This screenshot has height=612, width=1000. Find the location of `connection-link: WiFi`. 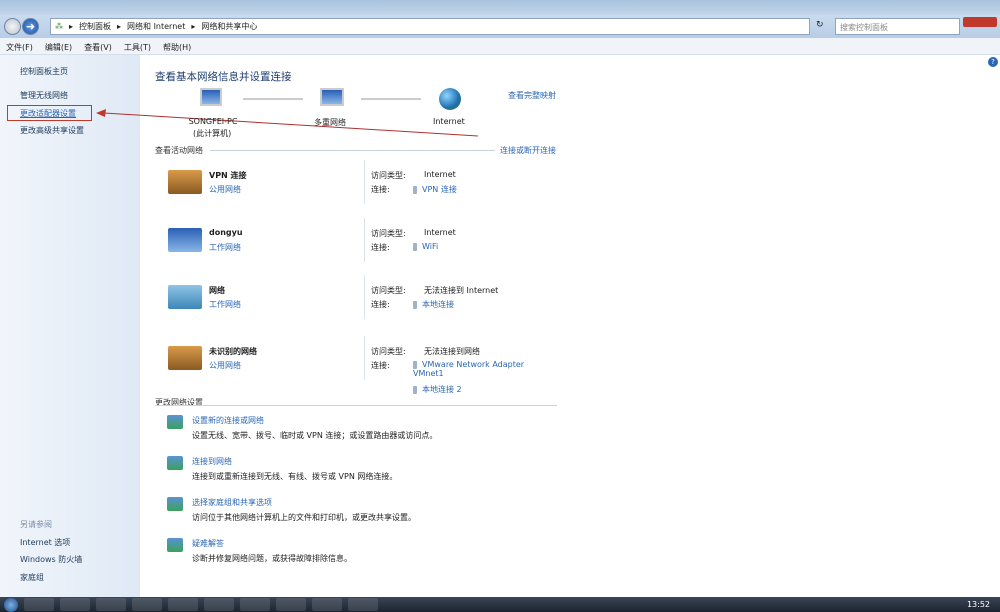

connection-link: WiFi is located at coordinates (475, 246).